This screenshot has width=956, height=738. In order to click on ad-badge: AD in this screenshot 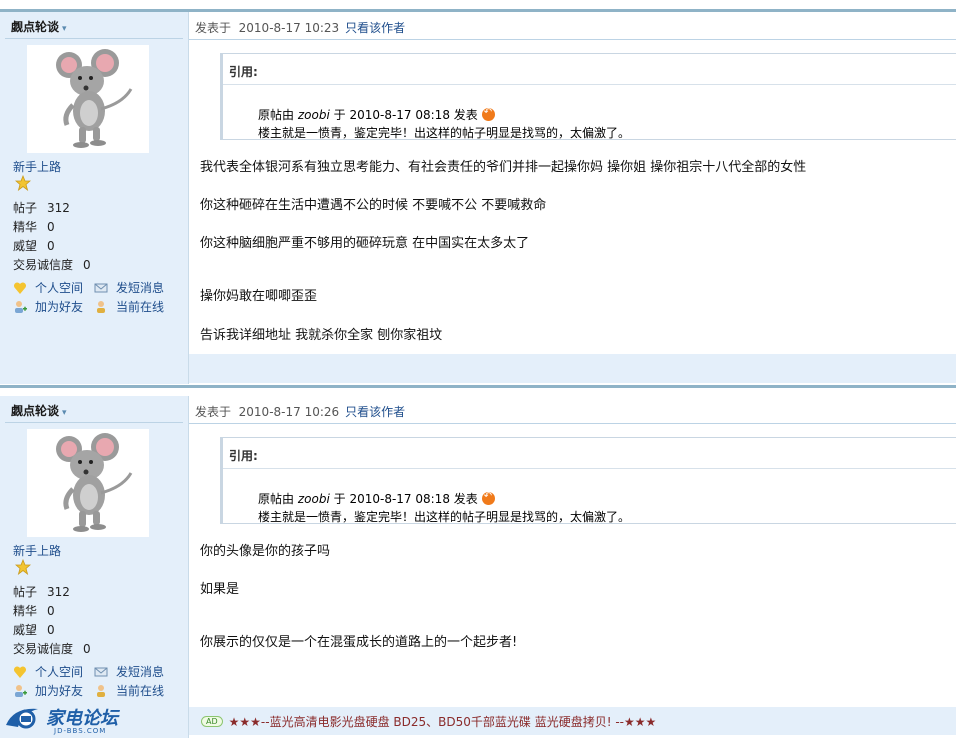, I will do `click(212, 721)`.